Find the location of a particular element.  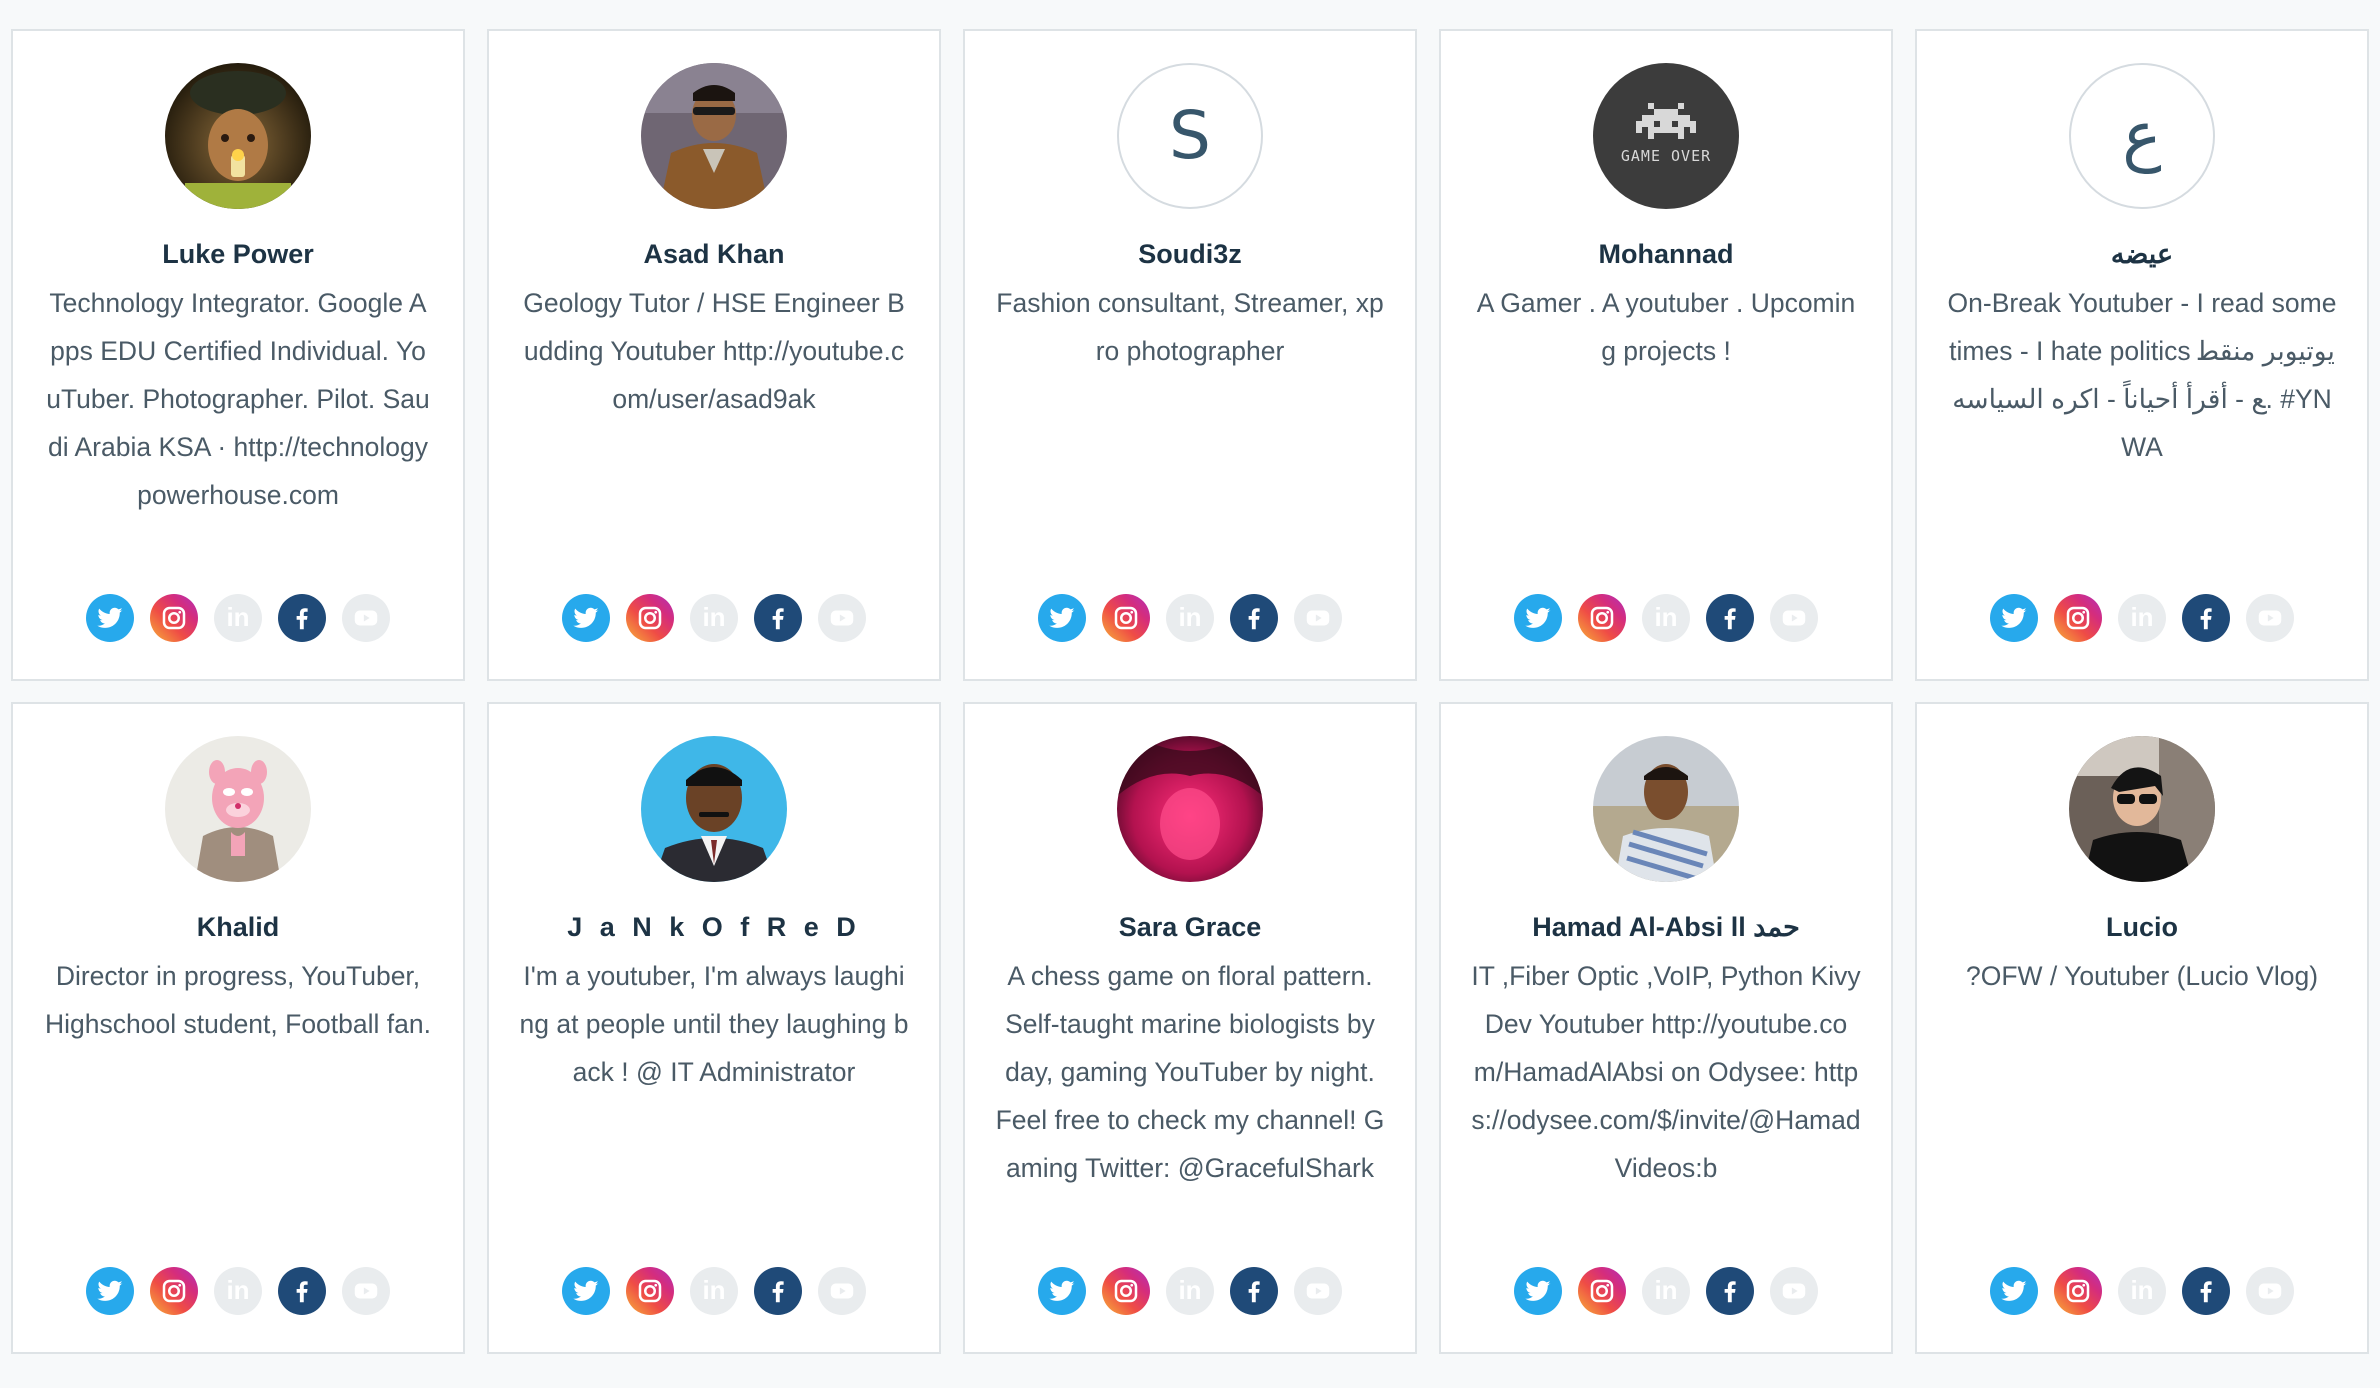

creator-name: Mohannad is located at coordinates (1666, 254).